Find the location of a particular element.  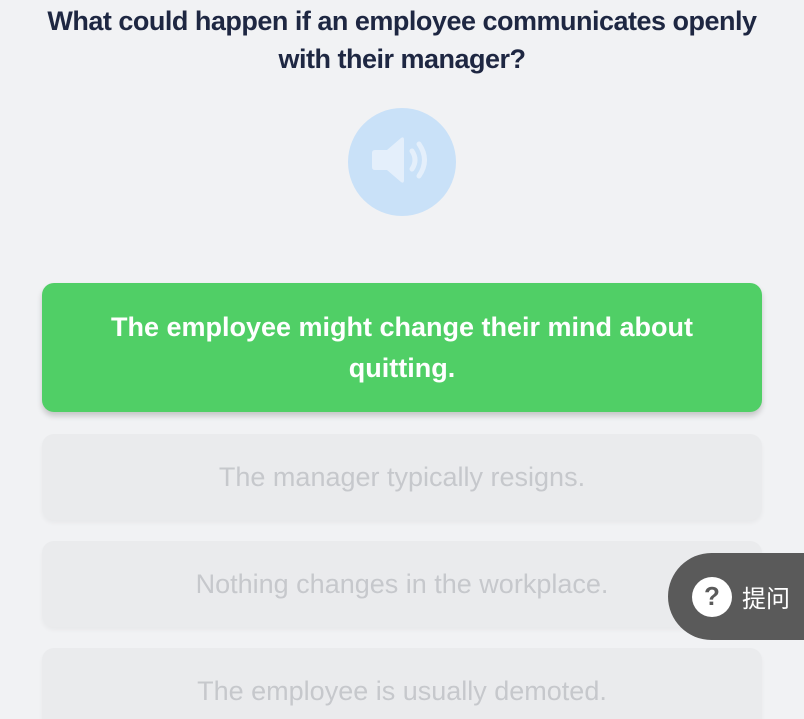

audio-play-button is located at coordinates (402, 162).